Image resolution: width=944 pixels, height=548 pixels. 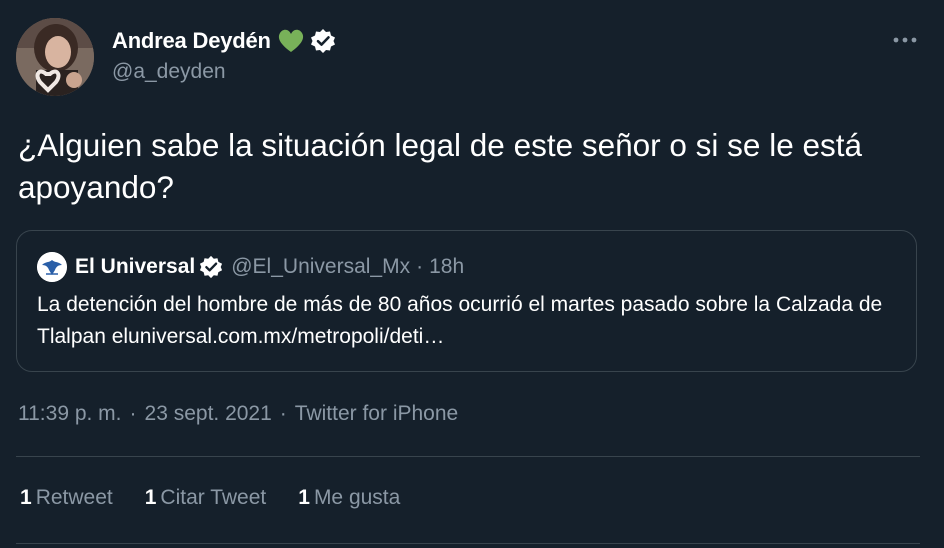 I want to click on avatar-photo, so click(x=55, y=57).